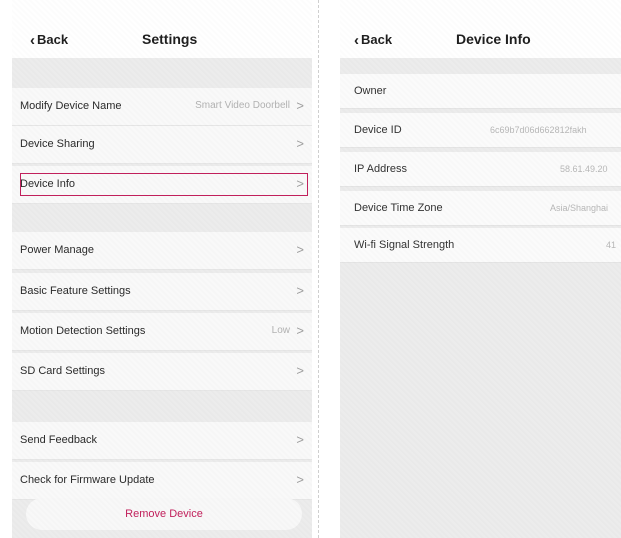  Describe the element at coordinates (162, 185) in the screenshot. I see `row-device-info: Device Info >` at that location.